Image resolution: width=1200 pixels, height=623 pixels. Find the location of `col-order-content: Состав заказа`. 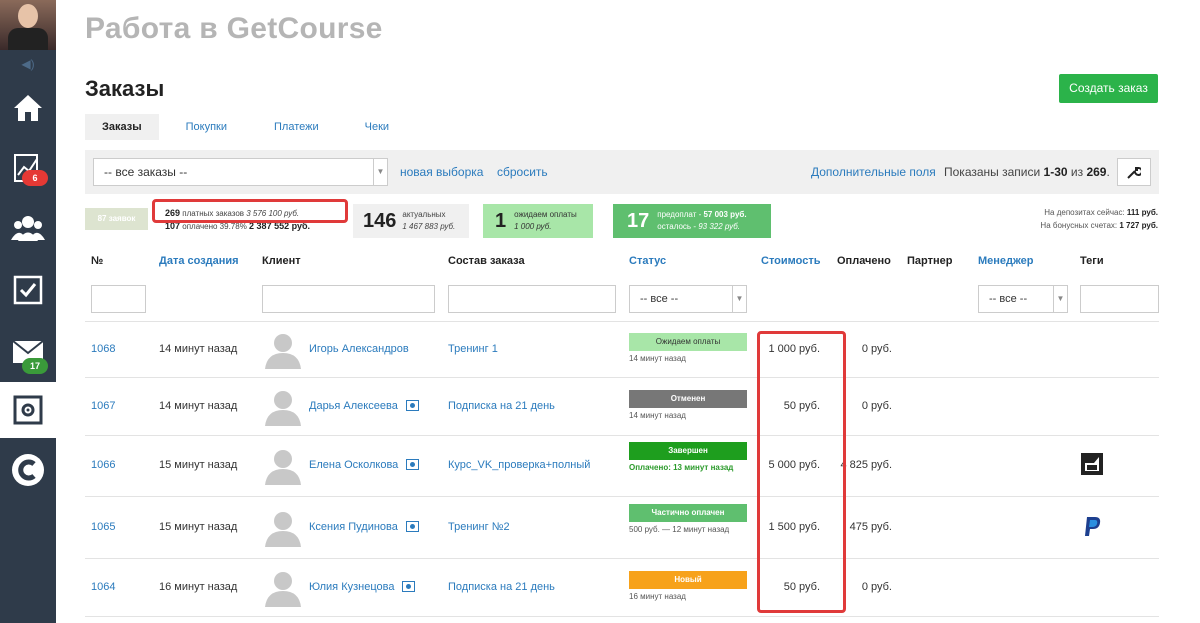

col-order-content: Состав заказа is located at coordinates (486, 261).